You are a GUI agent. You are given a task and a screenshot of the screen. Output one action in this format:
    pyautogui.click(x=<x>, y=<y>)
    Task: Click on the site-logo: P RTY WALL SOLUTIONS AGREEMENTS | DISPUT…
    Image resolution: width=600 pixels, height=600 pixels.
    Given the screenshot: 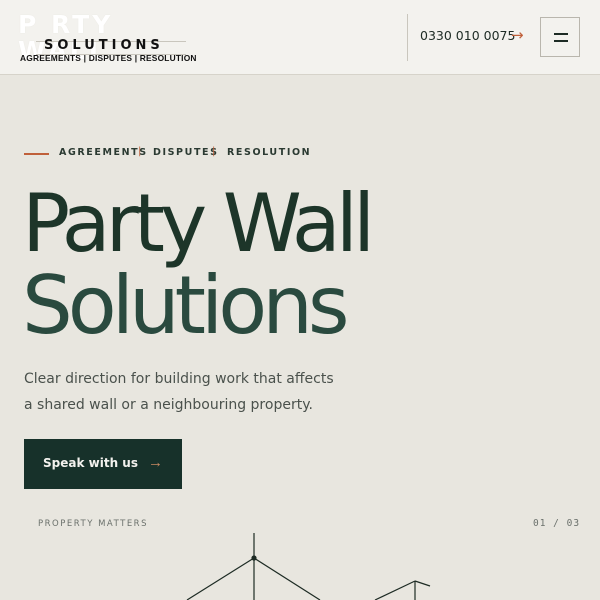 What is the action you would take?
    pyautogui.click(x=107, y=39)
    